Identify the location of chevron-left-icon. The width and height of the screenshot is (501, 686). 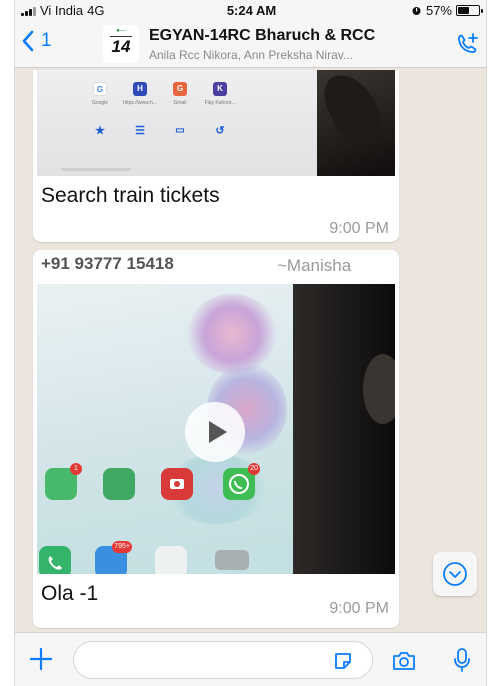
(28, 41).